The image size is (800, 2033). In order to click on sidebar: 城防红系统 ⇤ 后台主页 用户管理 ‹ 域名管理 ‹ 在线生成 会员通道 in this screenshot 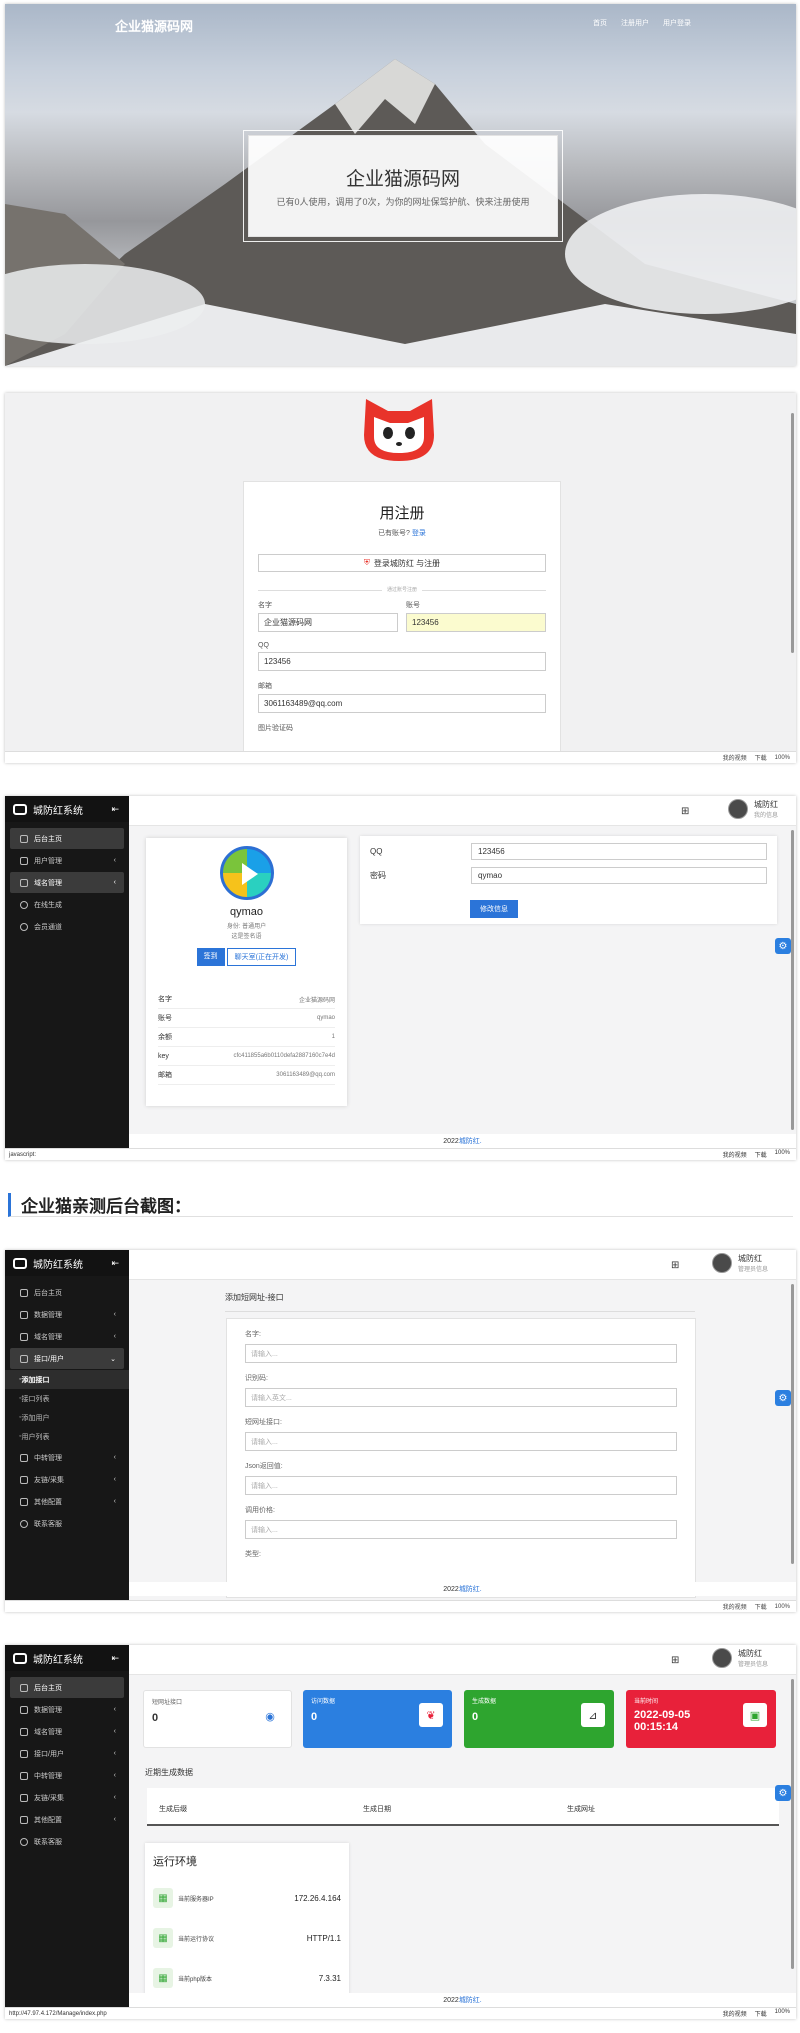, I will do `click(67, 978)`.